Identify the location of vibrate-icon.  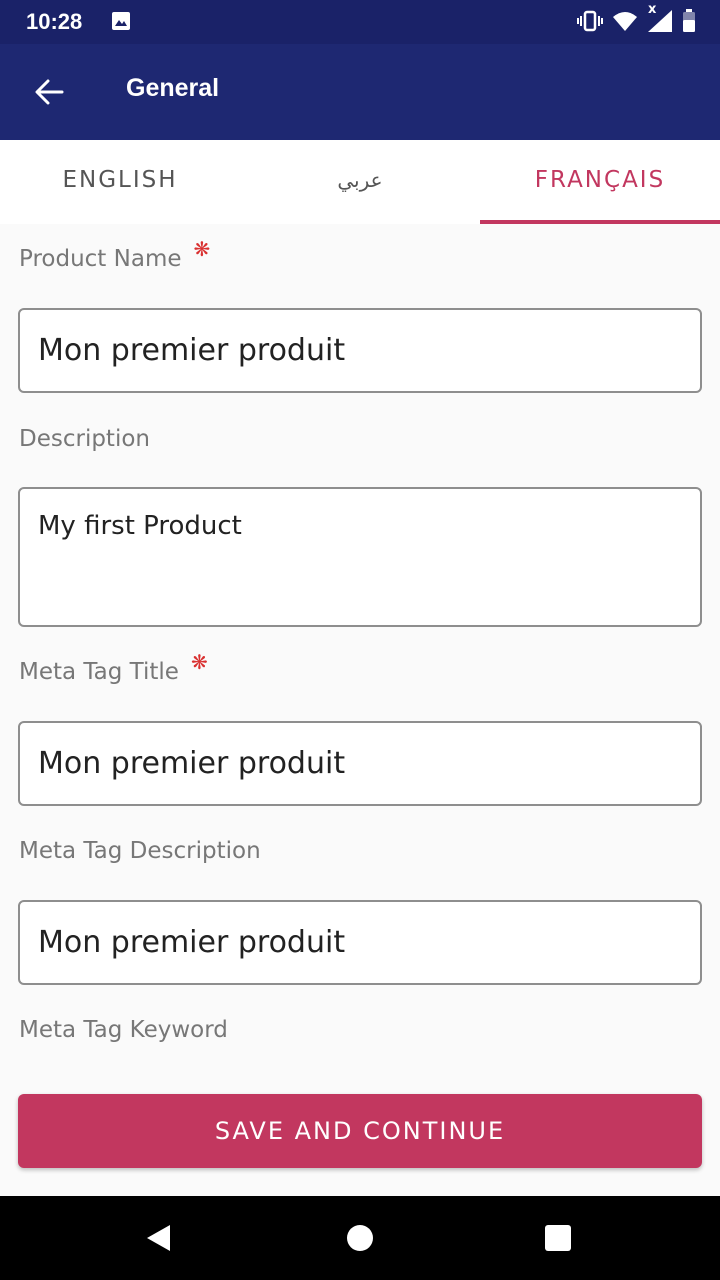
(590, 23).